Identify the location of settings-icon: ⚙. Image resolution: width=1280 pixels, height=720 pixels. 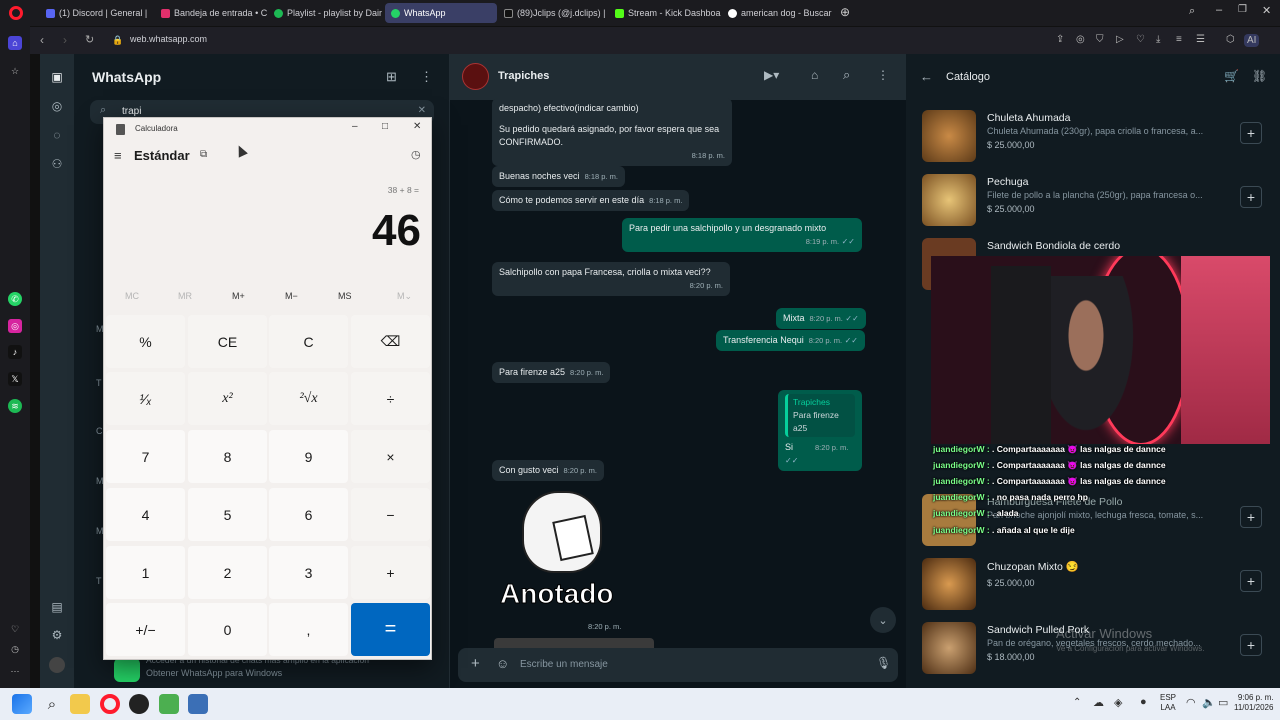
(57, 636).